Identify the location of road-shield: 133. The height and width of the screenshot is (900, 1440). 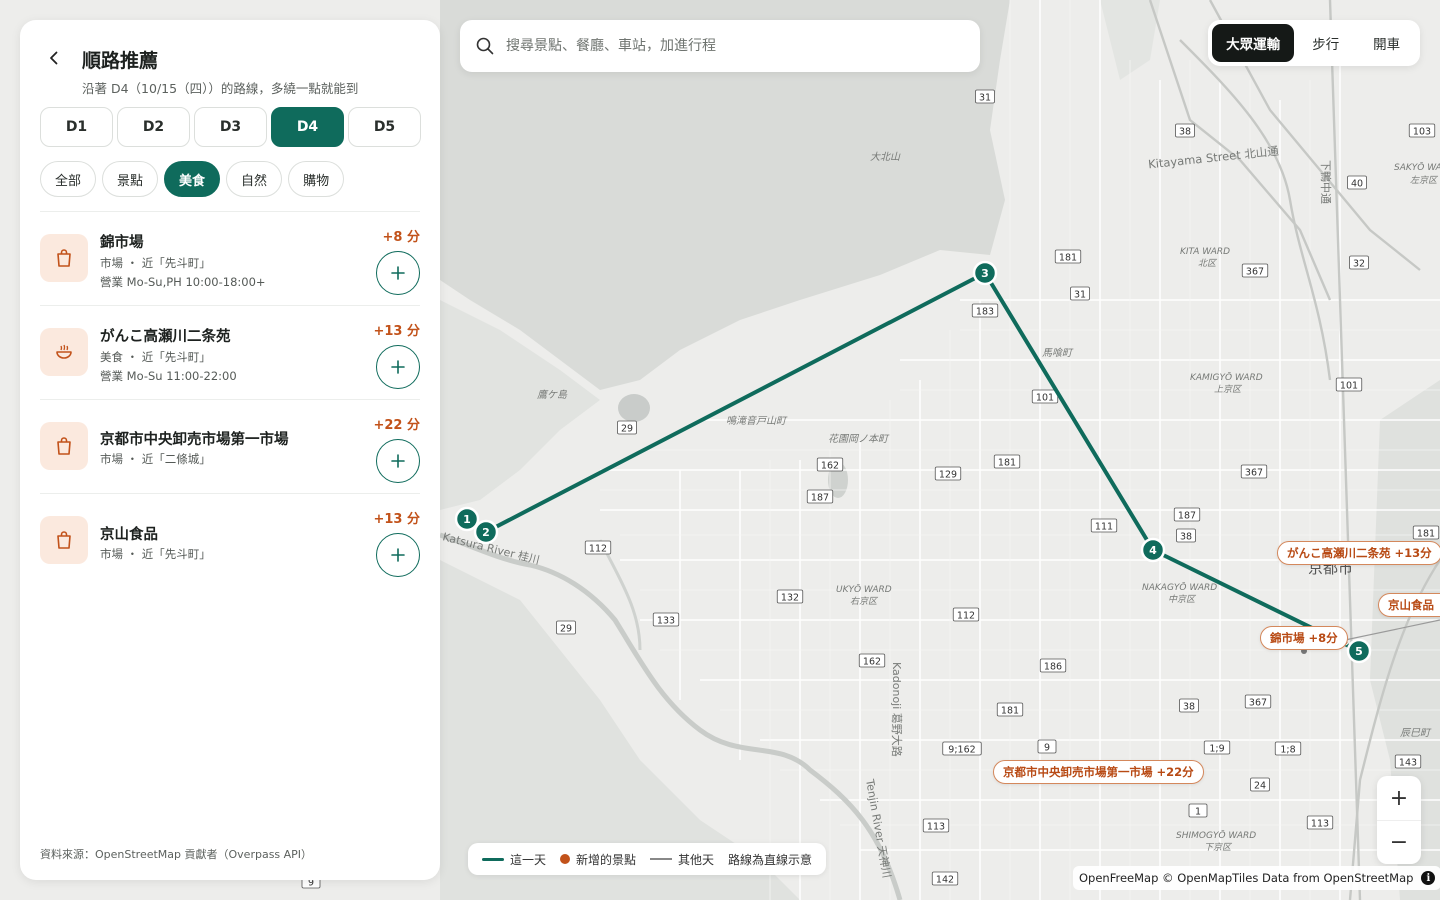
(666, 619).